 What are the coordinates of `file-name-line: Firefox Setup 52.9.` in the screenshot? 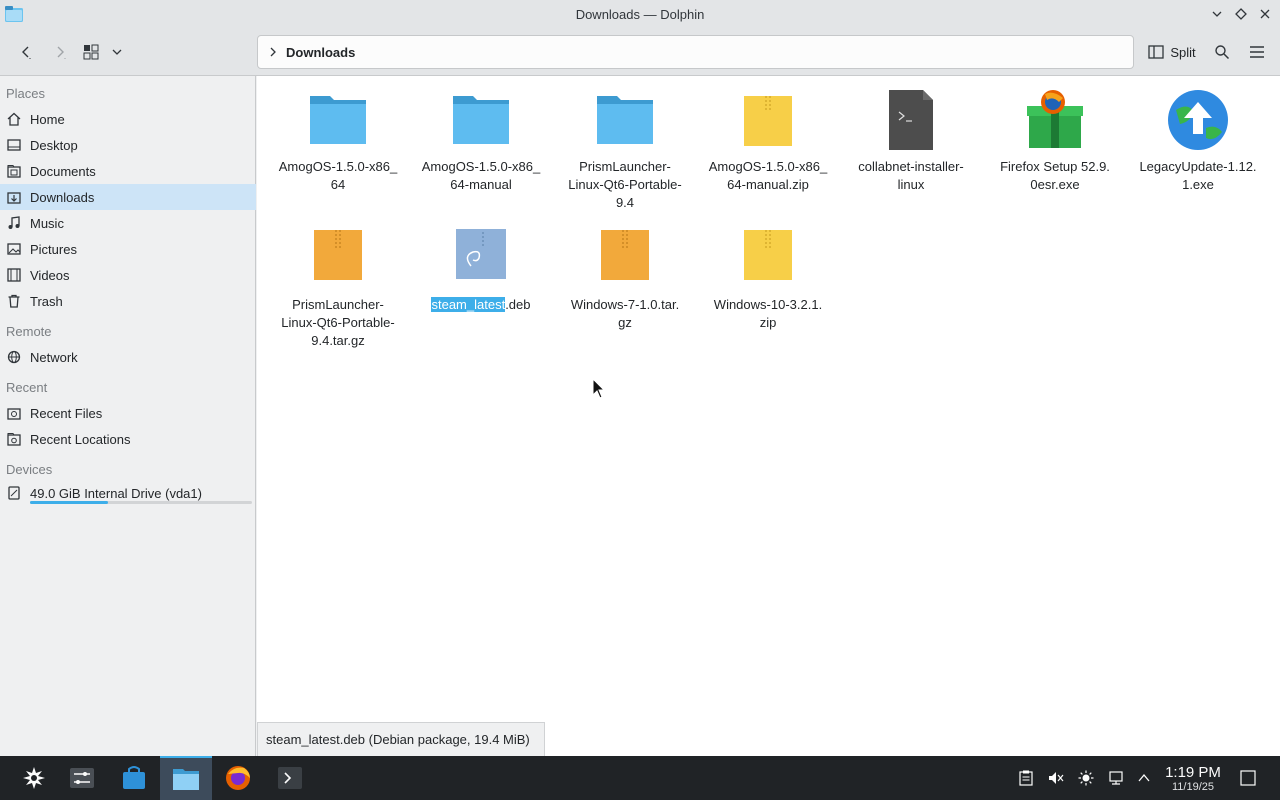 It's located at (1055, 166).